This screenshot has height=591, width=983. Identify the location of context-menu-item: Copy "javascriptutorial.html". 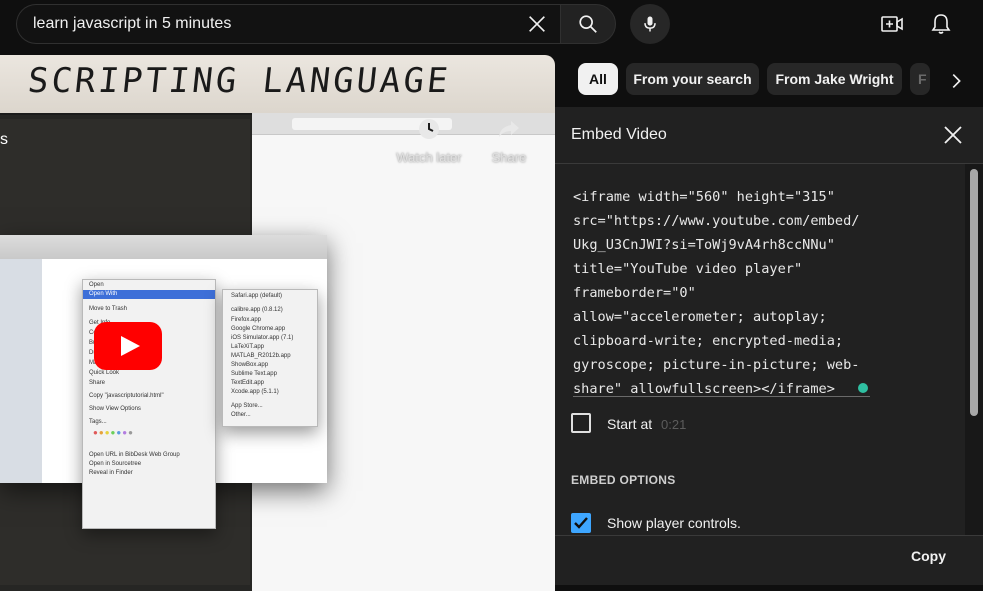
(126, 396).